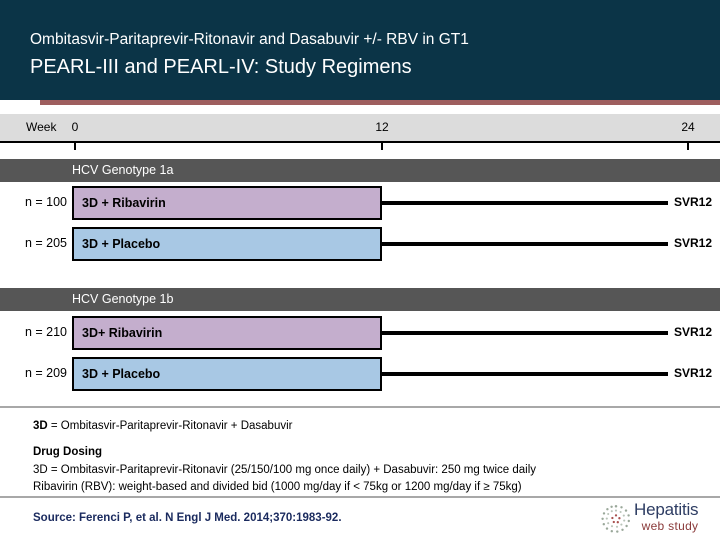 This screenshot has height=540, width=720. What do you see at coordinates (45, 202) in the screenshot?
I see `arm-sample-size: n = 100` at bounding box center [45, 202].